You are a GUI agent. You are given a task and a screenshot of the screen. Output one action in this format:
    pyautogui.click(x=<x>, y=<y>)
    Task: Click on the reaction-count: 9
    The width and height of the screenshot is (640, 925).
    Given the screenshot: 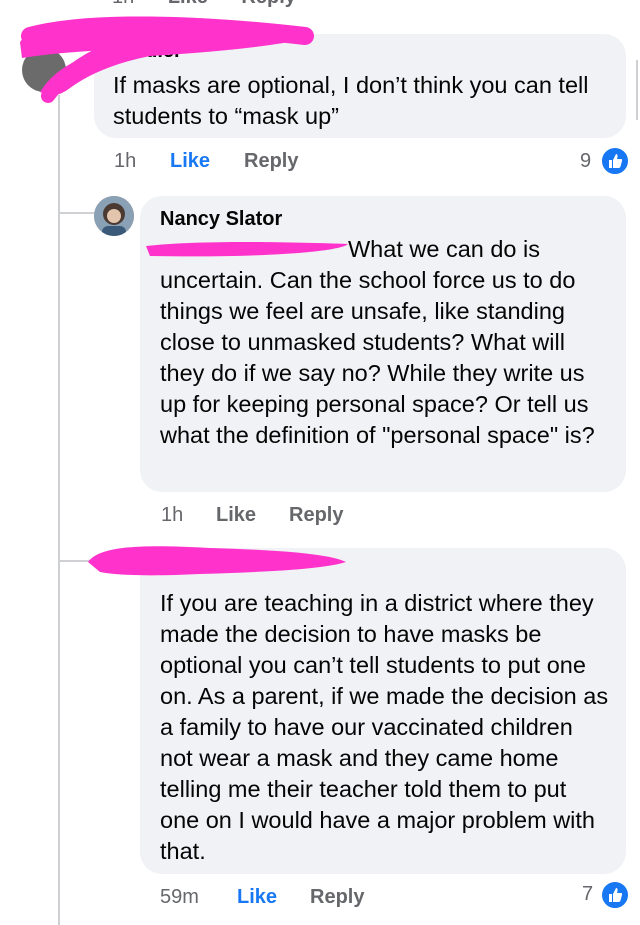 What is the action you would take?
    pyautogui.click(x=585, y=161)
    